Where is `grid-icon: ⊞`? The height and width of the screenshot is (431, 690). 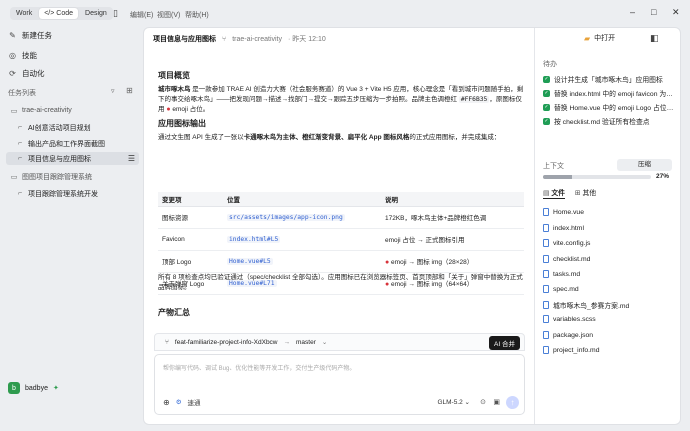
grid-icon: ⊞ is located at coordinates (577, 193).